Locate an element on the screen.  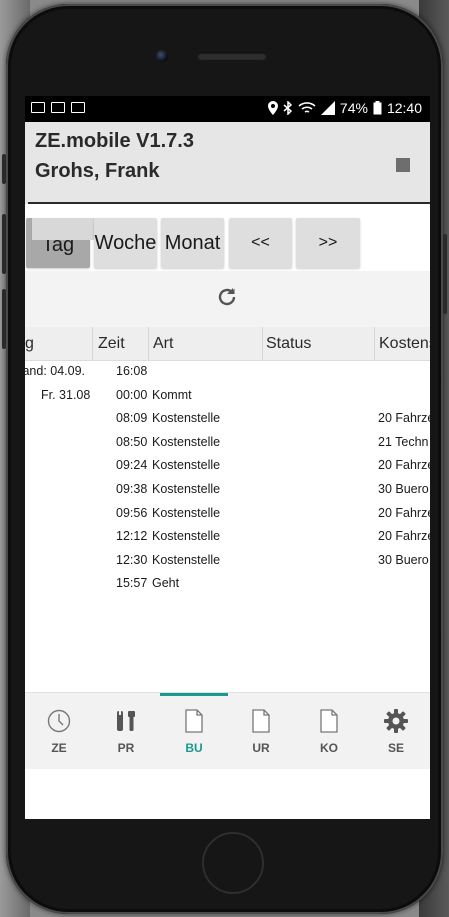
tab-ko-label: KO is located at coordinates (329, 748).